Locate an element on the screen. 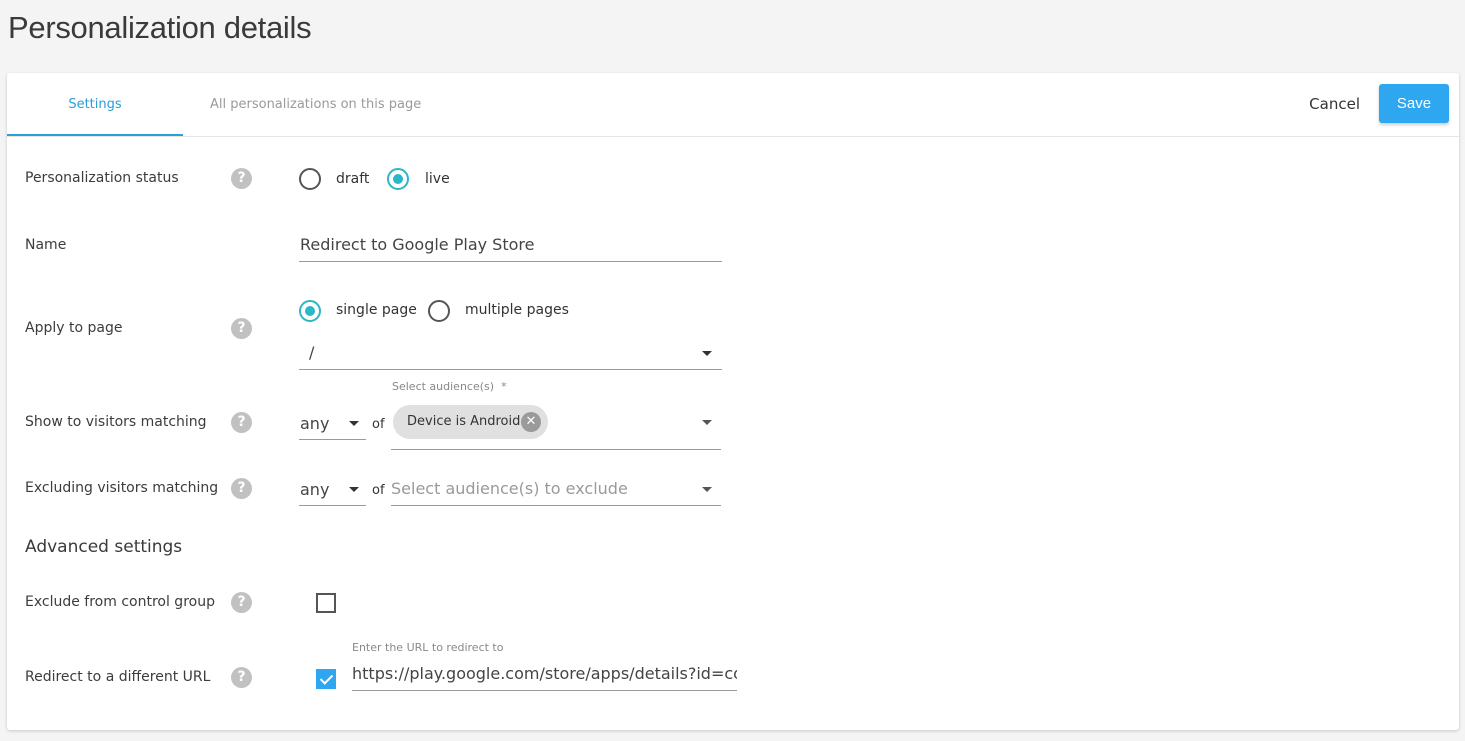  audience-chip-label: Device is Android is located at coordinates (464, 421).